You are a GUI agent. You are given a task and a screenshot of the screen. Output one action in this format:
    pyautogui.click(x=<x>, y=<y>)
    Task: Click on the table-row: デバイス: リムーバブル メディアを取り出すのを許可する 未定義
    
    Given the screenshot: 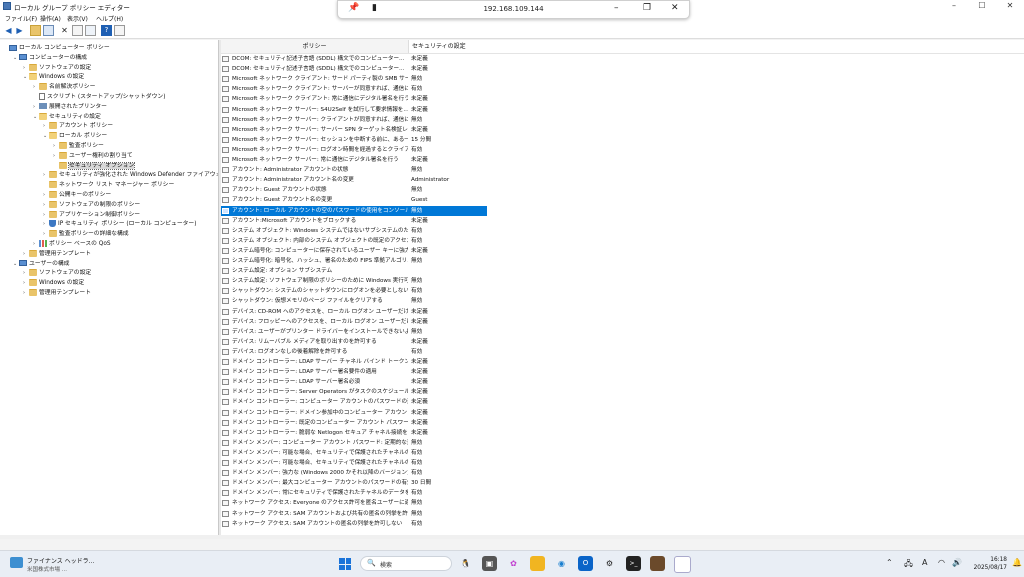 What is the action you would take?
    pyautogui.click(x=354, y=342)
    